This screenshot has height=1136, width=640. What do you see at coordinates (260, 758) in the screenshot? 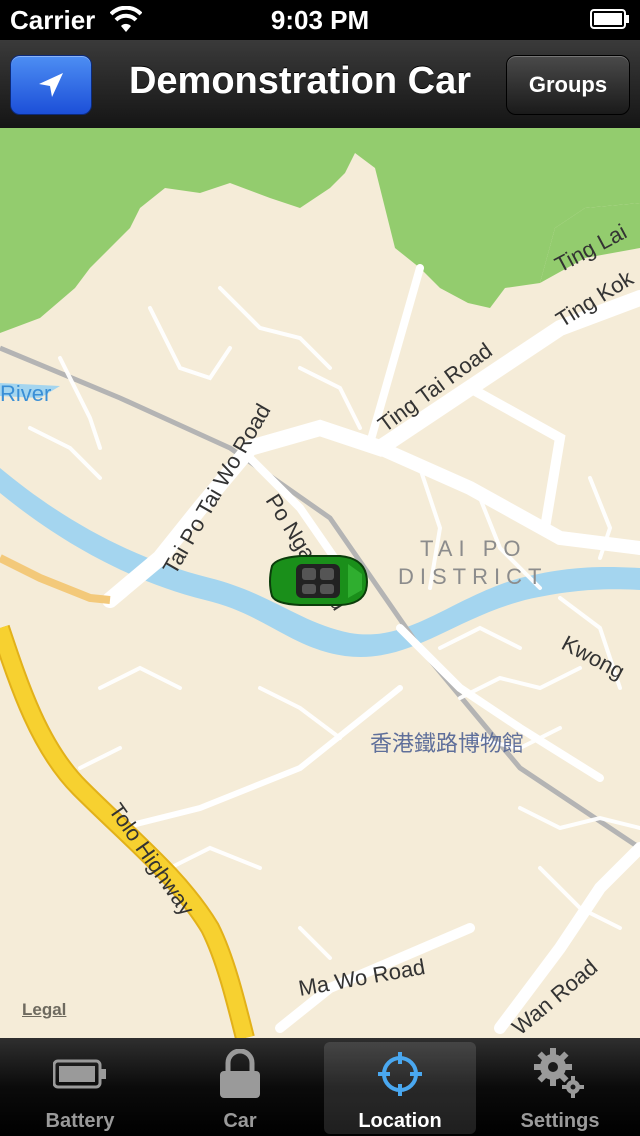
I see `road-south` at bounding box center [260, 758].